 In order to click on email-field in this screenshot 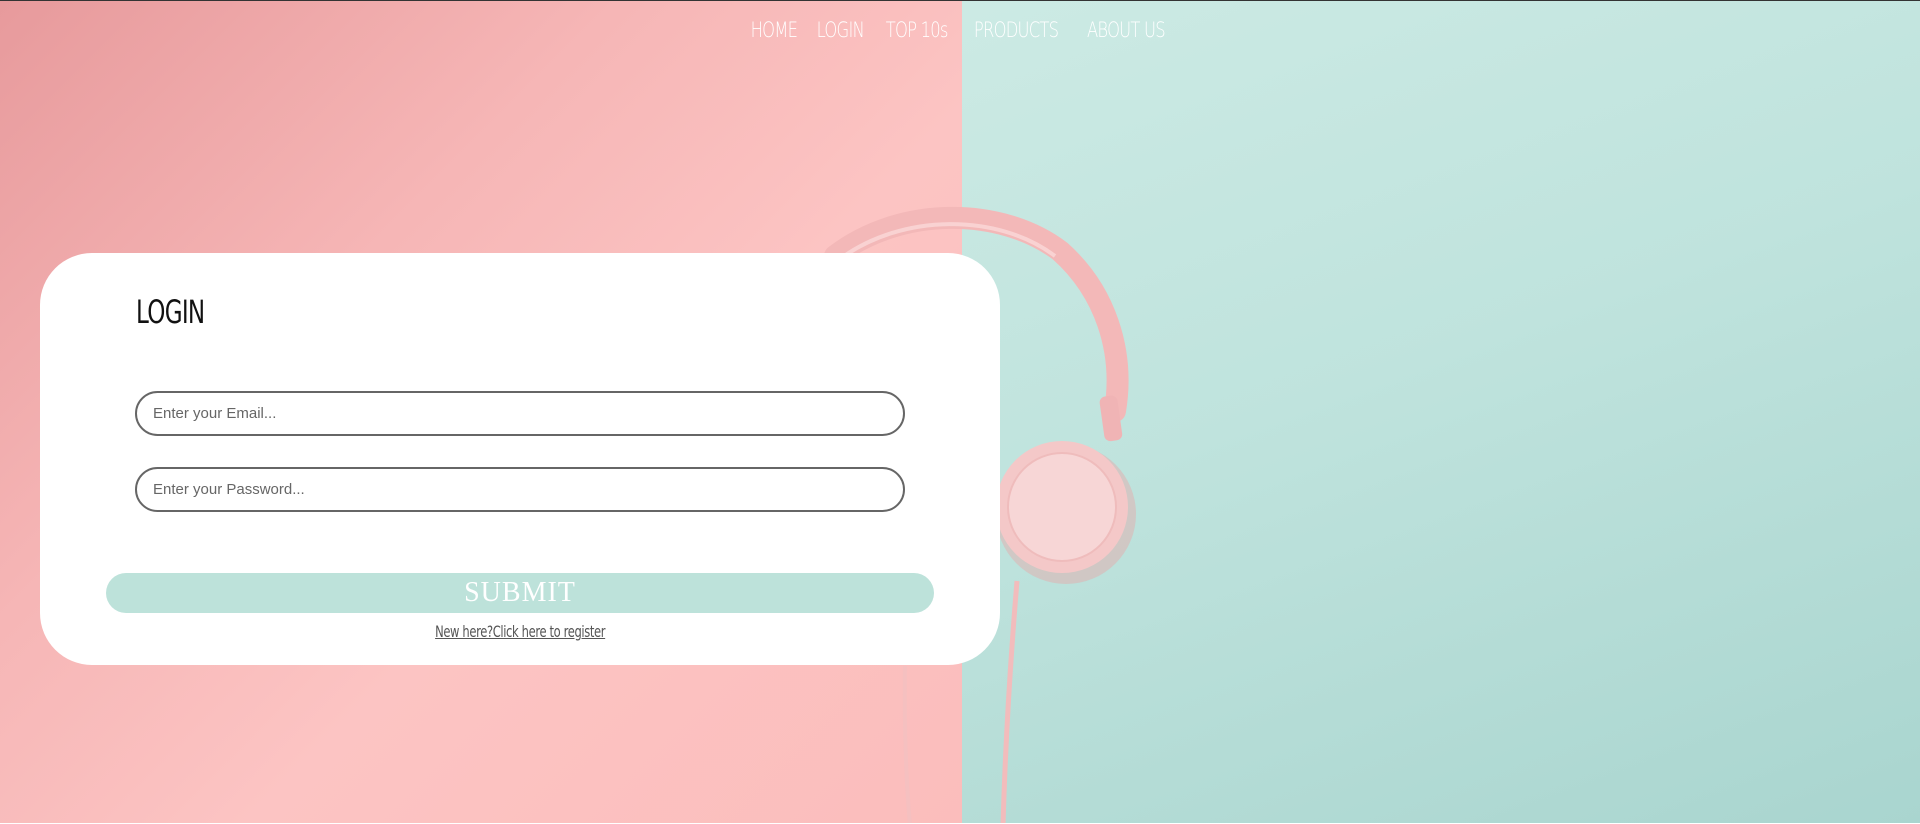, I will do `click(520, 413)`.